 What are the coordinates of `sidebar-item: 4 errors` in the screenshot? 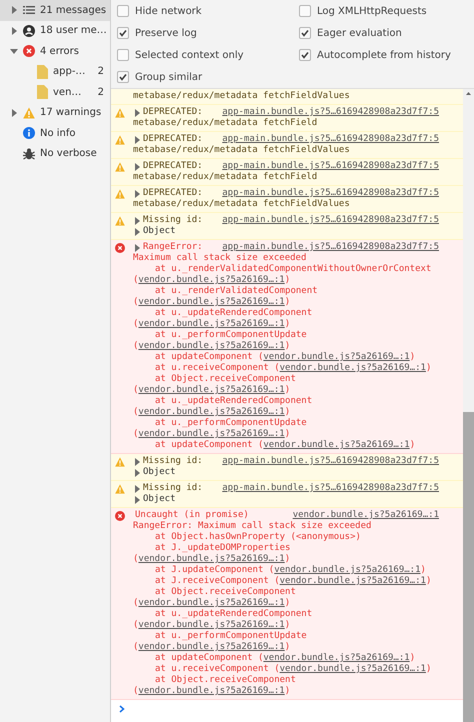 It's located at (55, 51).